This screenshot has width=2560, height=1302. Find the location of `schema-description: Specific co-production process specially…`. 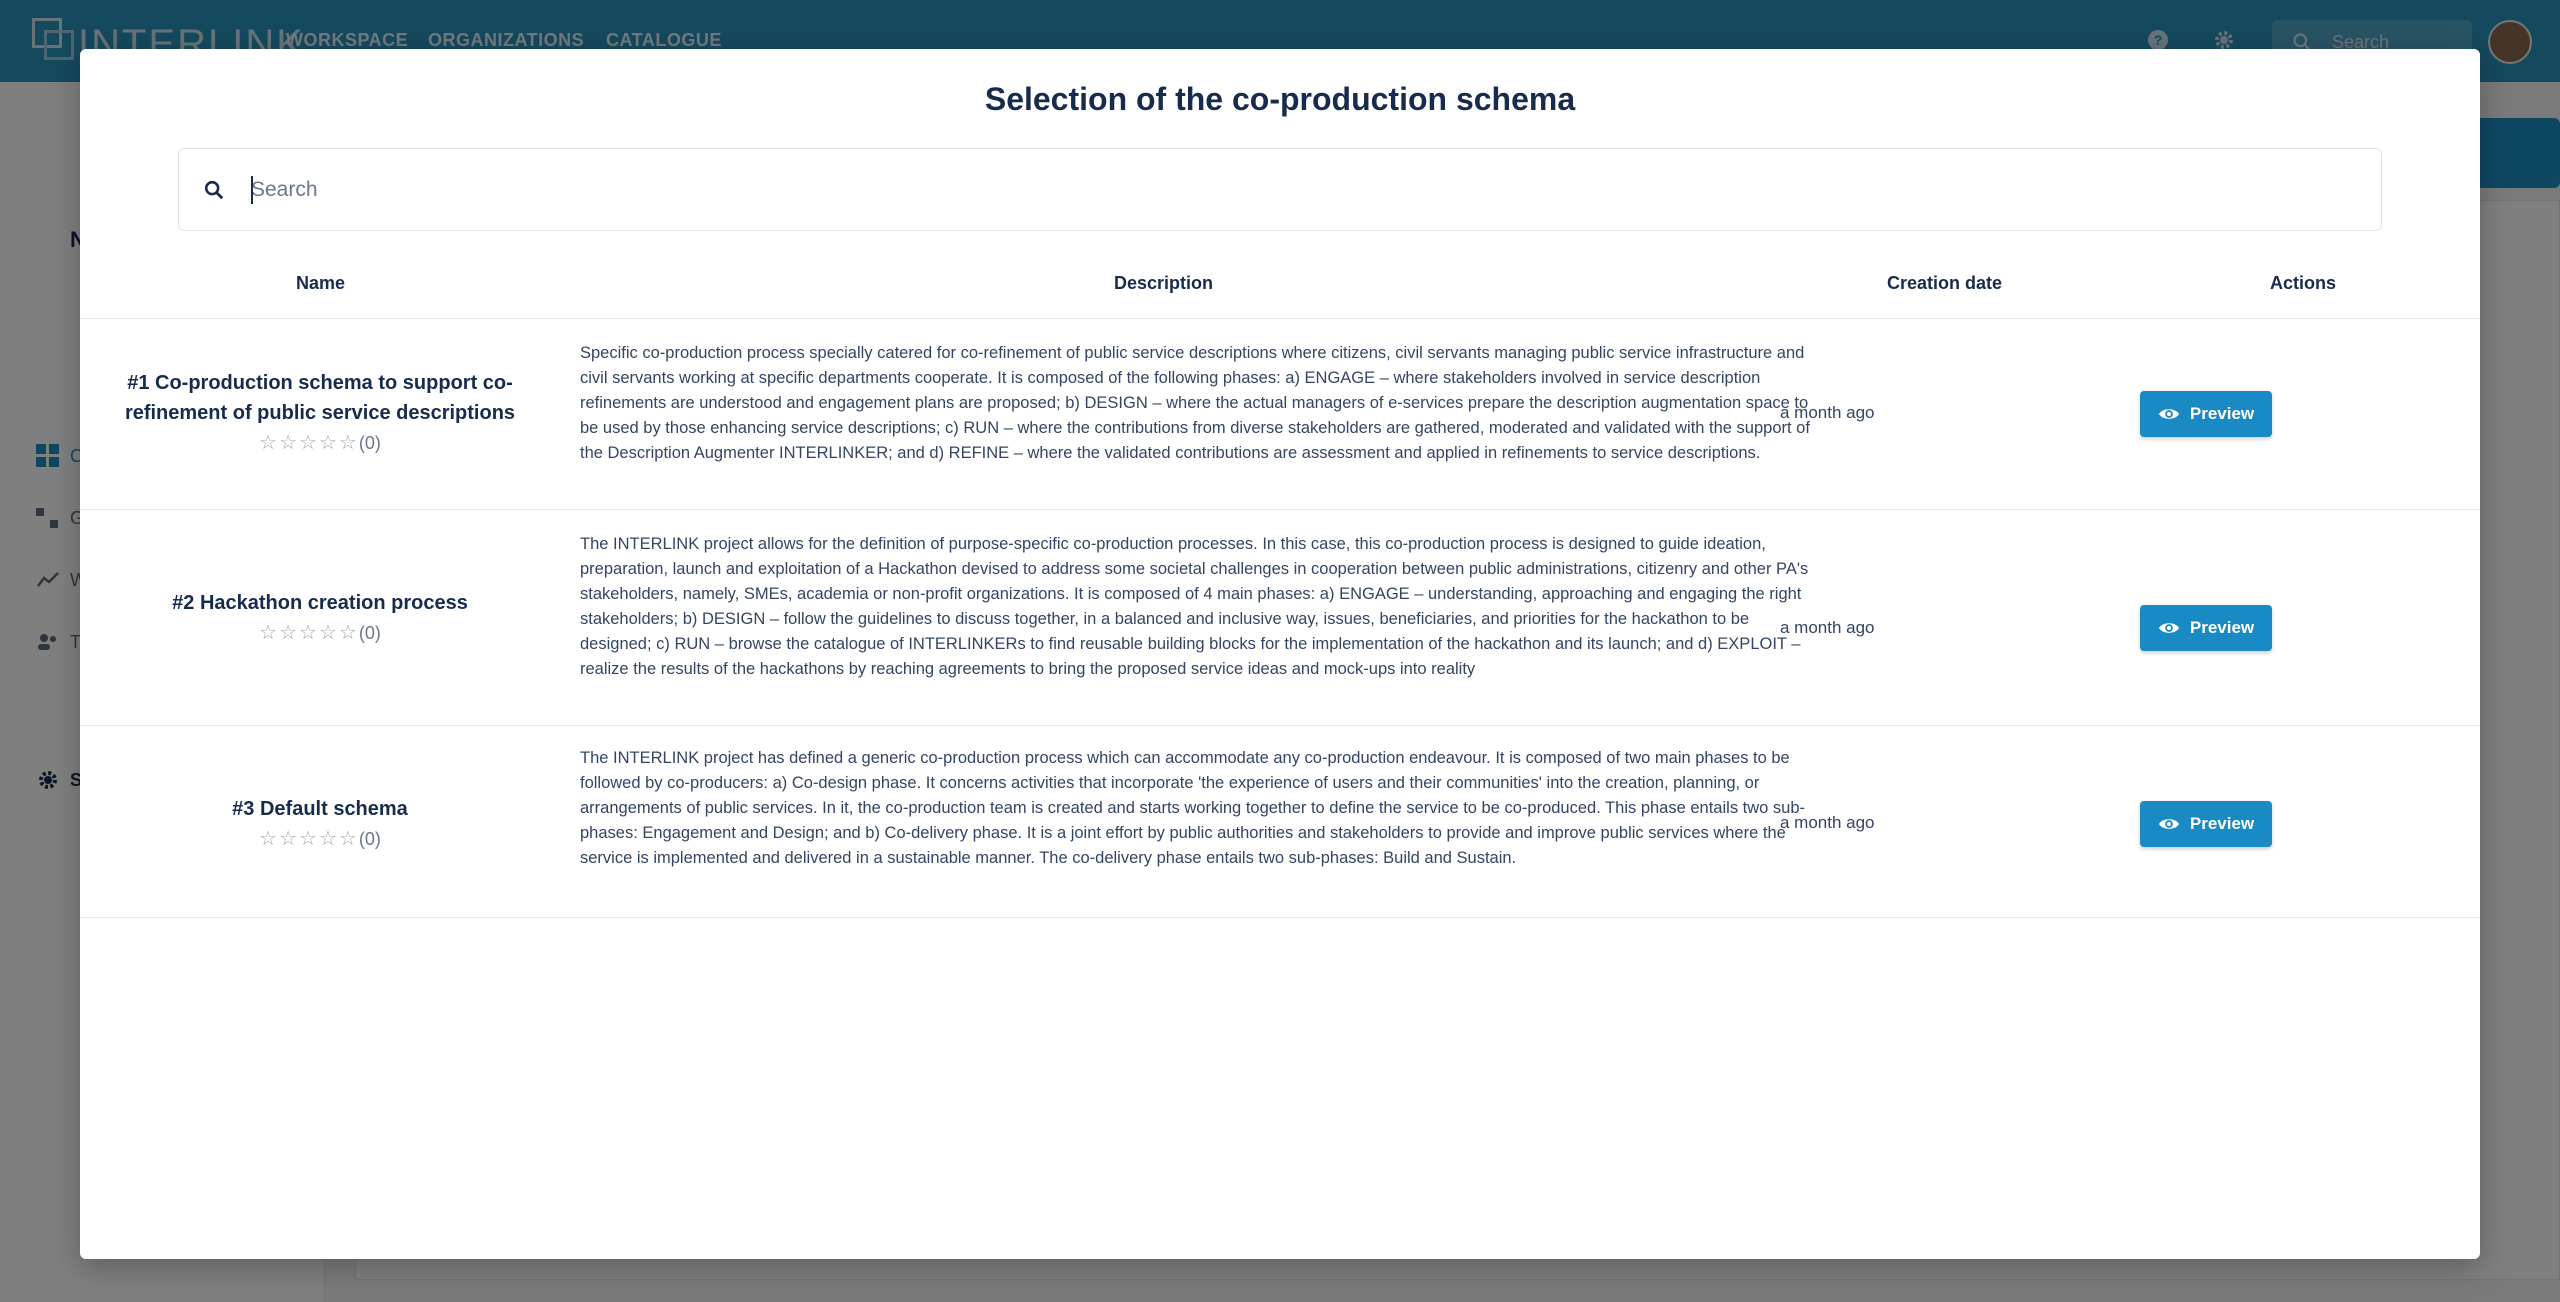

schema-description: Specific co-production process specially… is located at coordinates (1195, 403).